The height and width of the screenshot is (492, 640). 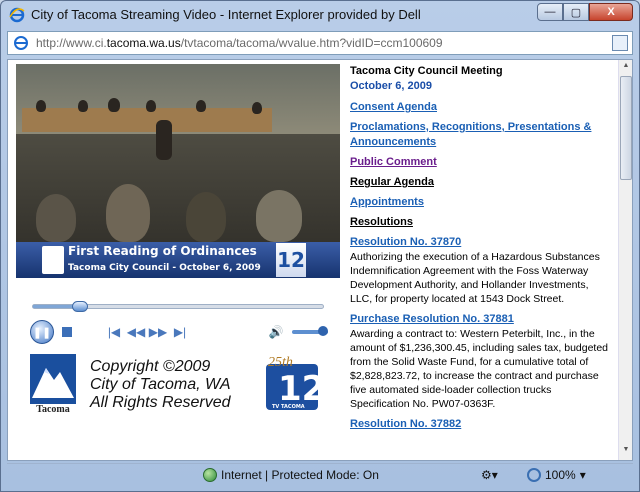 I want to click on copyright-line: Copyright ©2009, so click(x=150, y=366).